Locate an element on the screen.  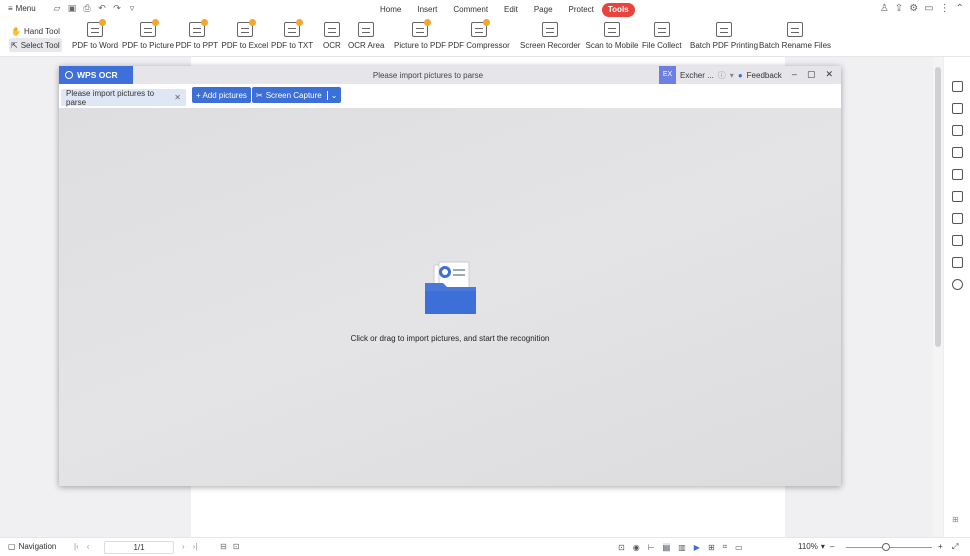
grid-icon: ⊞ is located at coordinates (957, 520).